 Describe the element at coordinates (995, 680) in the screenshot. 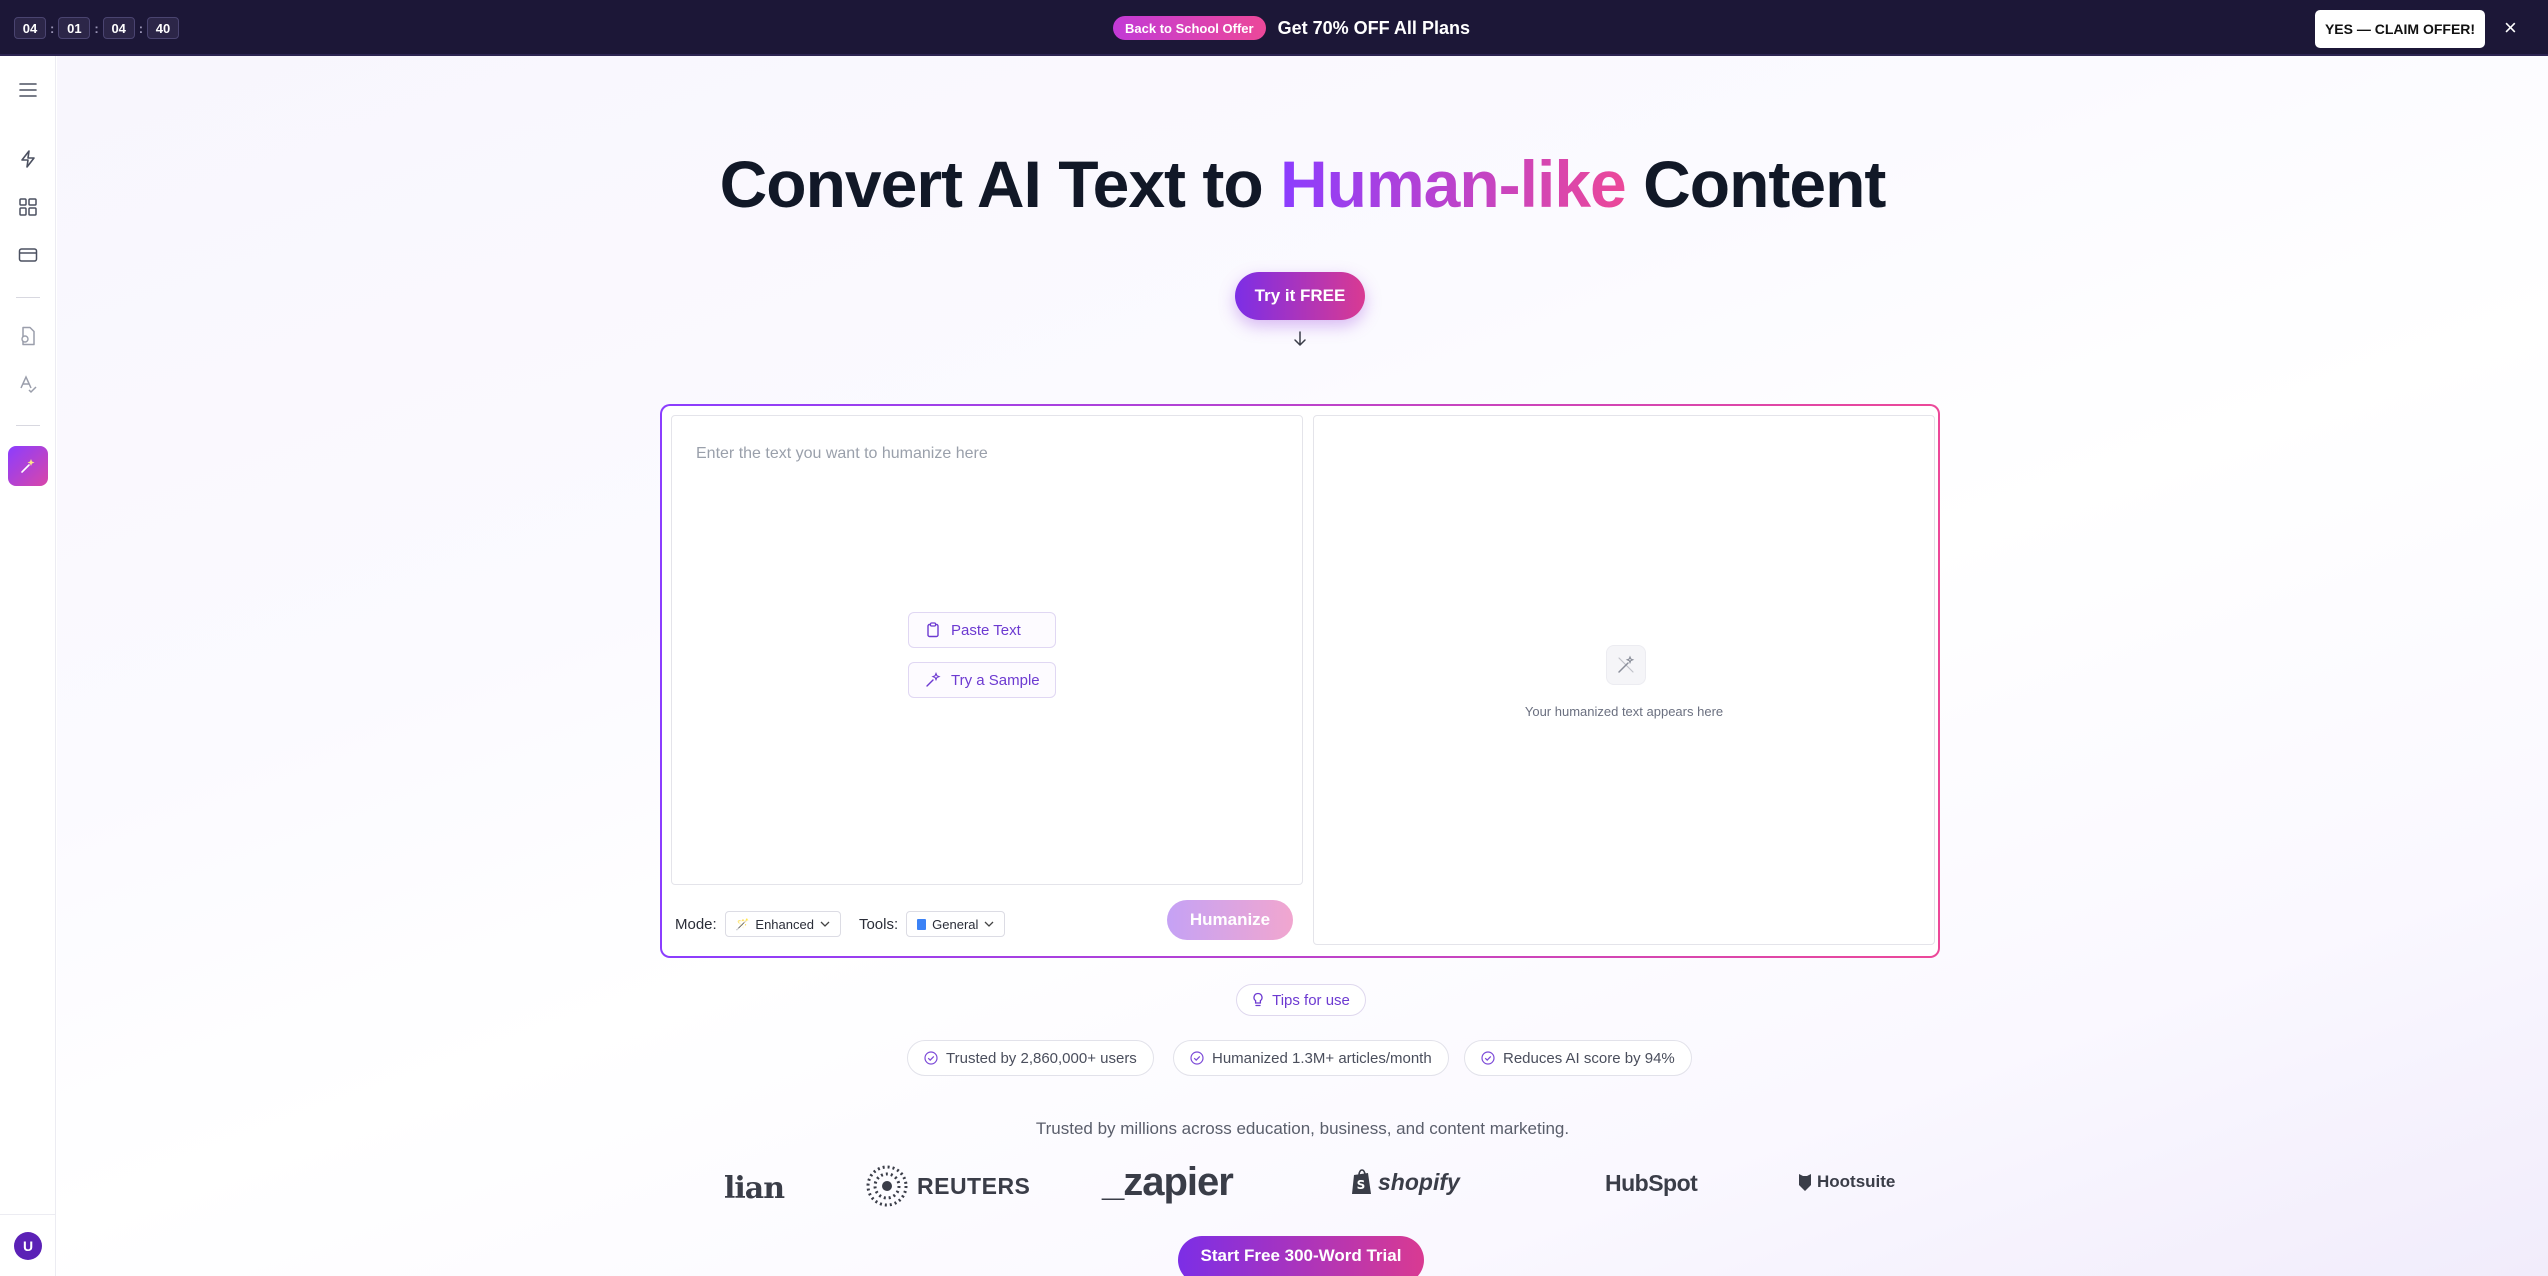

I see `try-sample-label: Try a Sample` at that location.